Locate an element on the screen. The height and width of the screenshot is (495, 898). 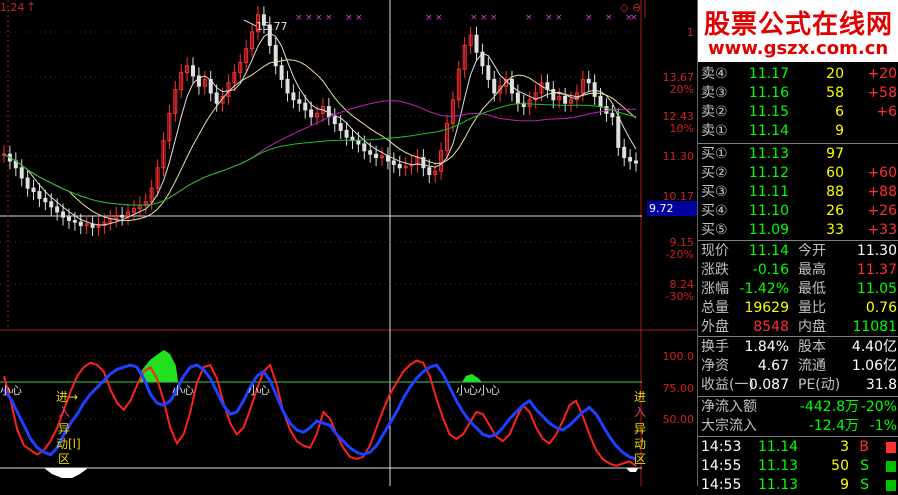
fundamentals-row: 换手 1.84% 股本 4.40亿 is located at coordinates (798, 347).